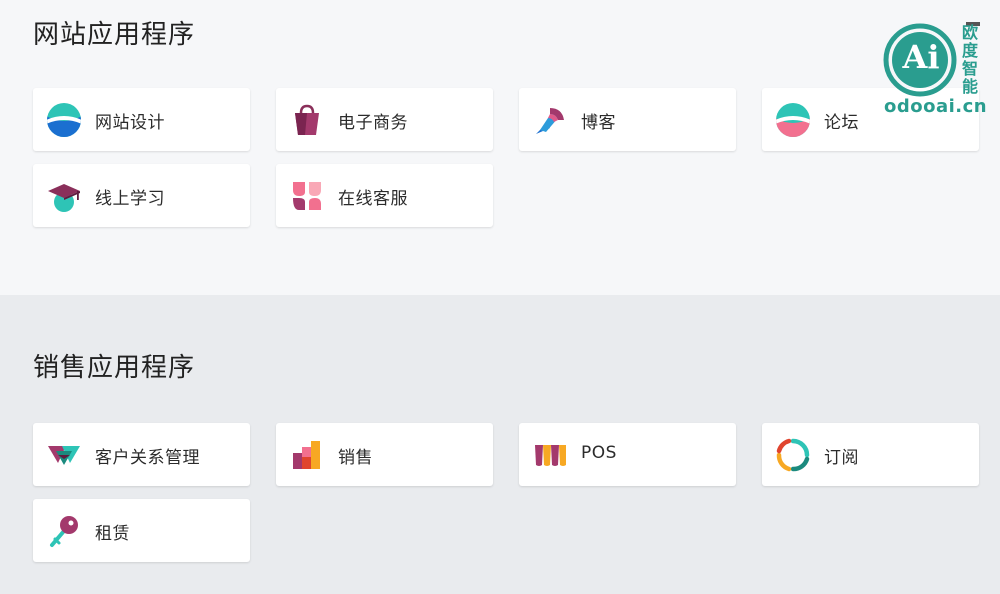 This screenshot has height=594, width=1000. I want to click on app-card-rental: 租赁, so click(141, 530).